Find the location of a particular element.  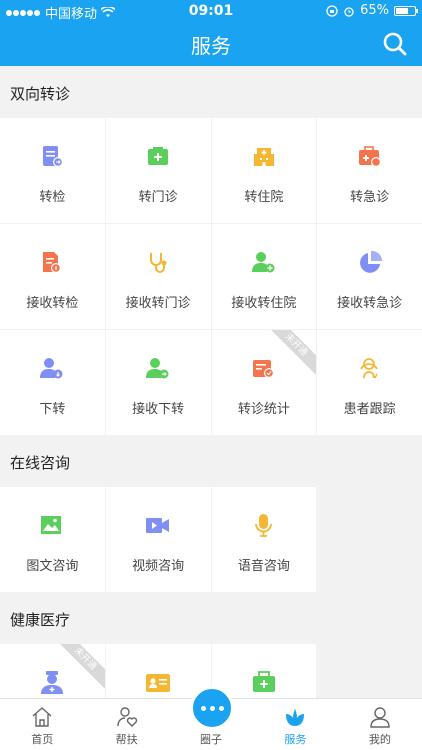

clinic-box-icon is located at coordinates (158, 156).